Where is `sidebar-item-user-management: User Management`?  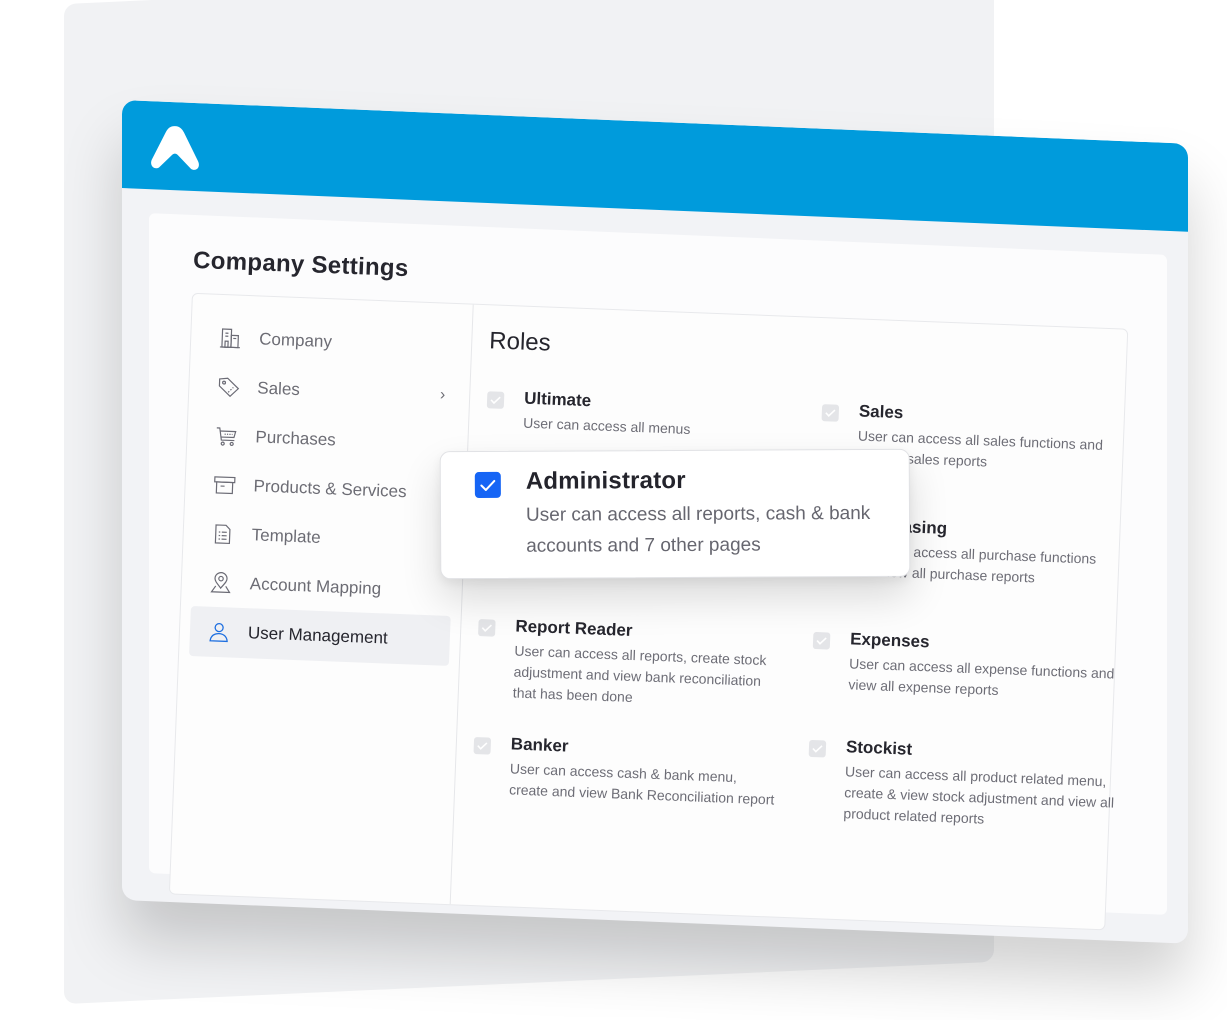
sidebar-item-user-management: User Management is located at coordinates (320, 636).